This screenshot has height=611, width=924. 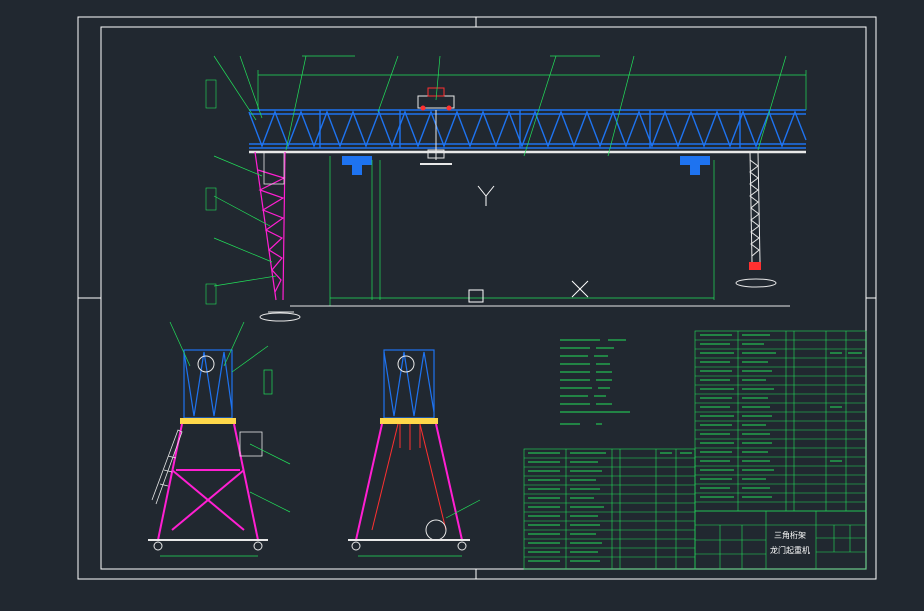 What do you see at coordinates (781, 416) in the screenshot?
I see `parts-list-upper-entries` at bounding box center [781, 416].